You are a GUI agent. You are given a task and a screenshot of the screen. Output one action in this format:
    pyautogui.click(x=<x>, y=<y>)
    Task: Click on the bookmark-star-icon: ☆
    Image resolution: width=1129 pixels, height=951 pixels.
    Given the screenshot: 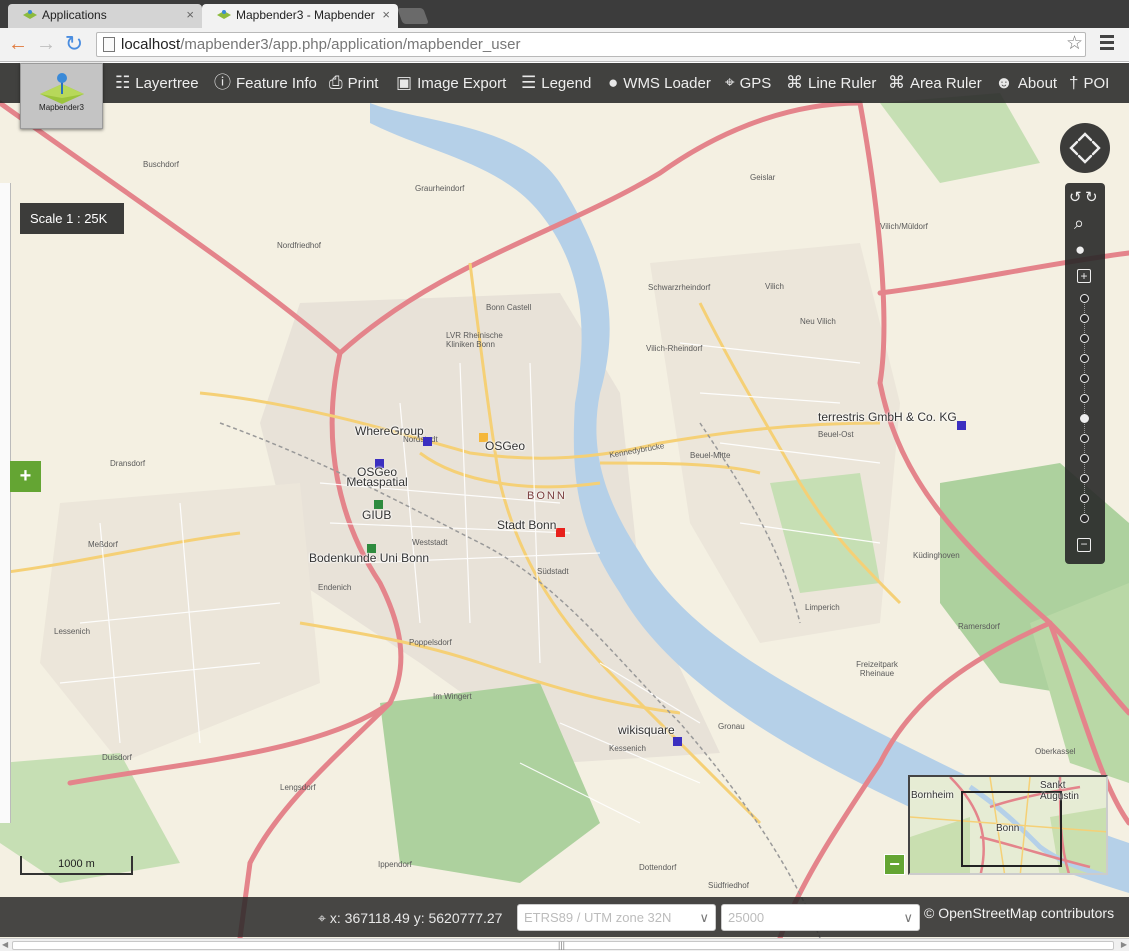 What is the action you would take?
    pyautogui.click(x=1074, y=43)
    